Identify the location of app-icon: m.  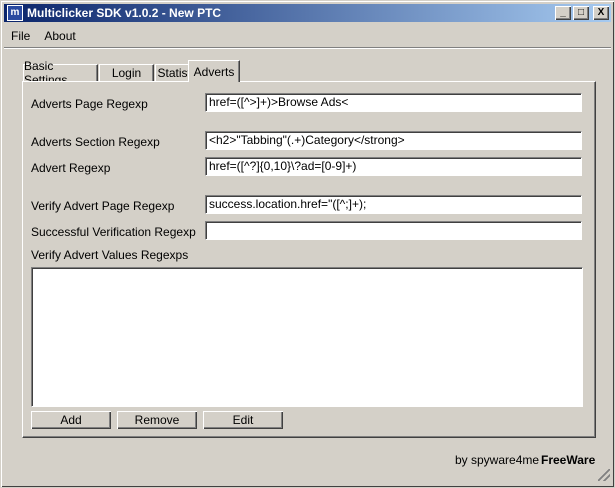
(15, 13).